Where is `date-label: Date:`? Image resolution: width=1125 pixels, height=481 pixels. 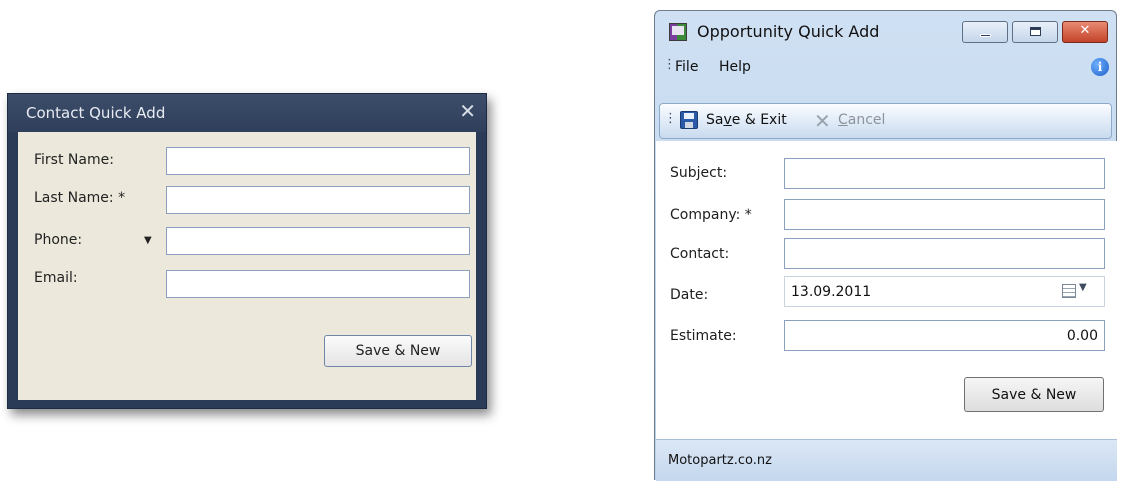 date-label: Date: is located at coordinates (689, 295).